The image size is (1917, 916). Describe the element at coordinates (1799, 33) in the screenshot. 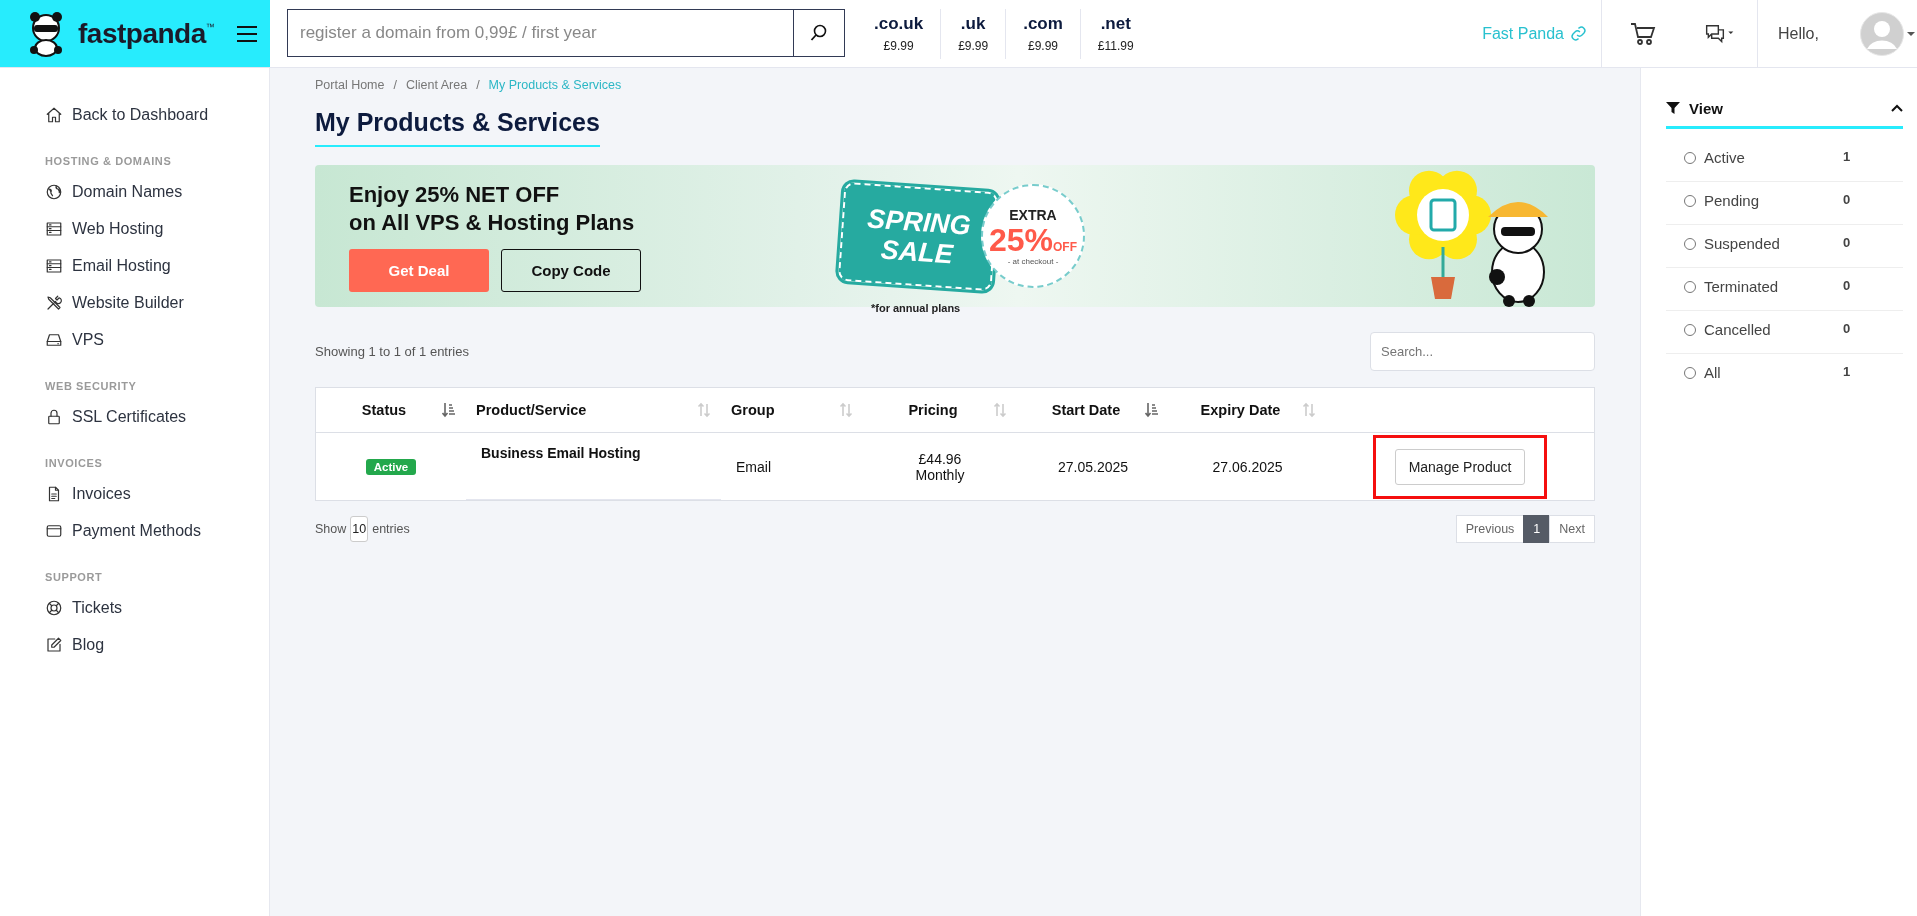

I see `greeting: Hello,` at that location.